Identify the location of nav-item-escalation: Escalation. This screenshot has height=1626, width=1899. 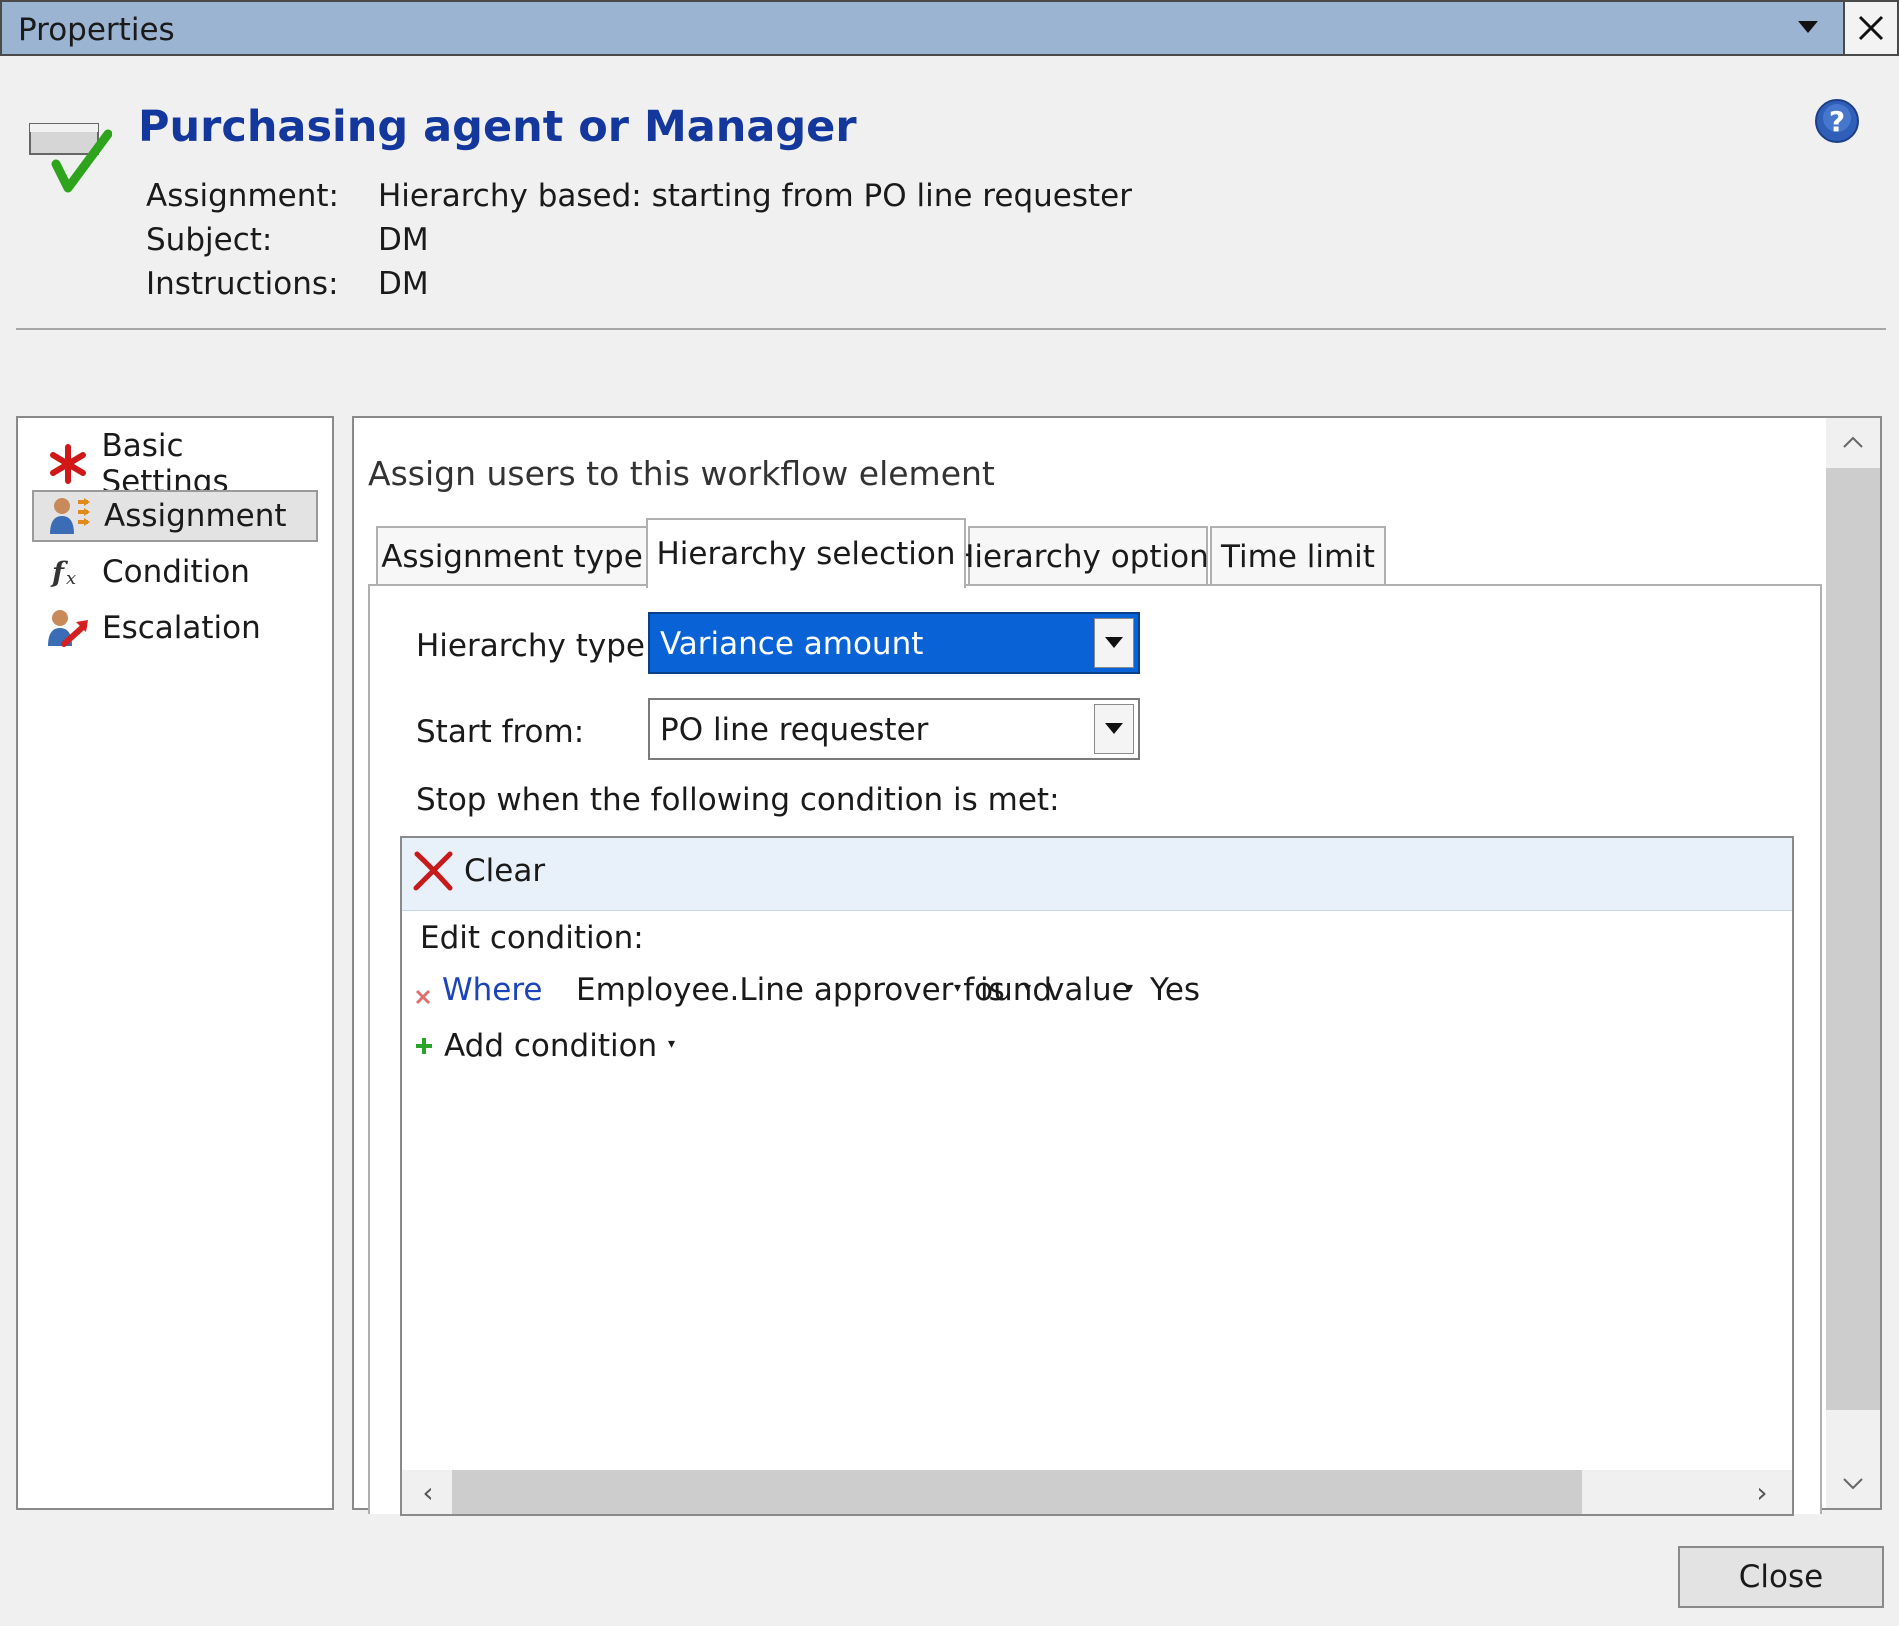
(175, 628).